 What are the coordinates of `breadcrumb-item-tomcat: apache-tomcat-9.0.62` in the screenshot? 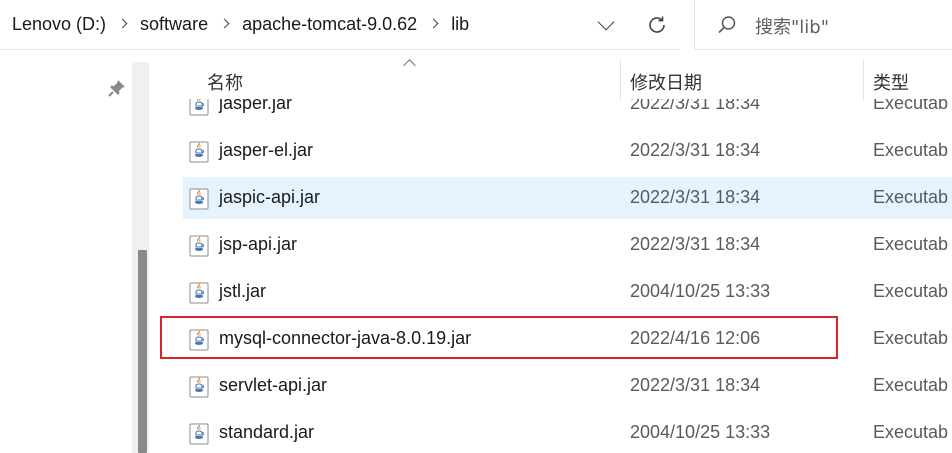 It's located at (329, 24).